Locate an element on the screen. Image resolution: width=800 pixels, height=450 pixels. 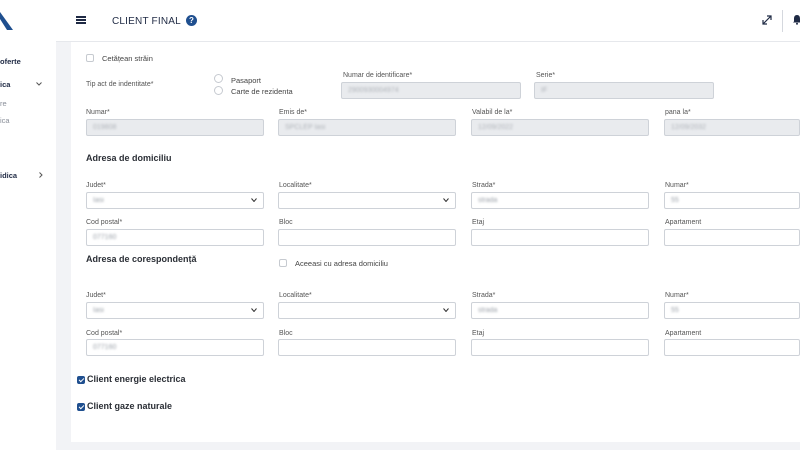
valid-from-label: Valabil de la* is located at coordinates (492, 112).